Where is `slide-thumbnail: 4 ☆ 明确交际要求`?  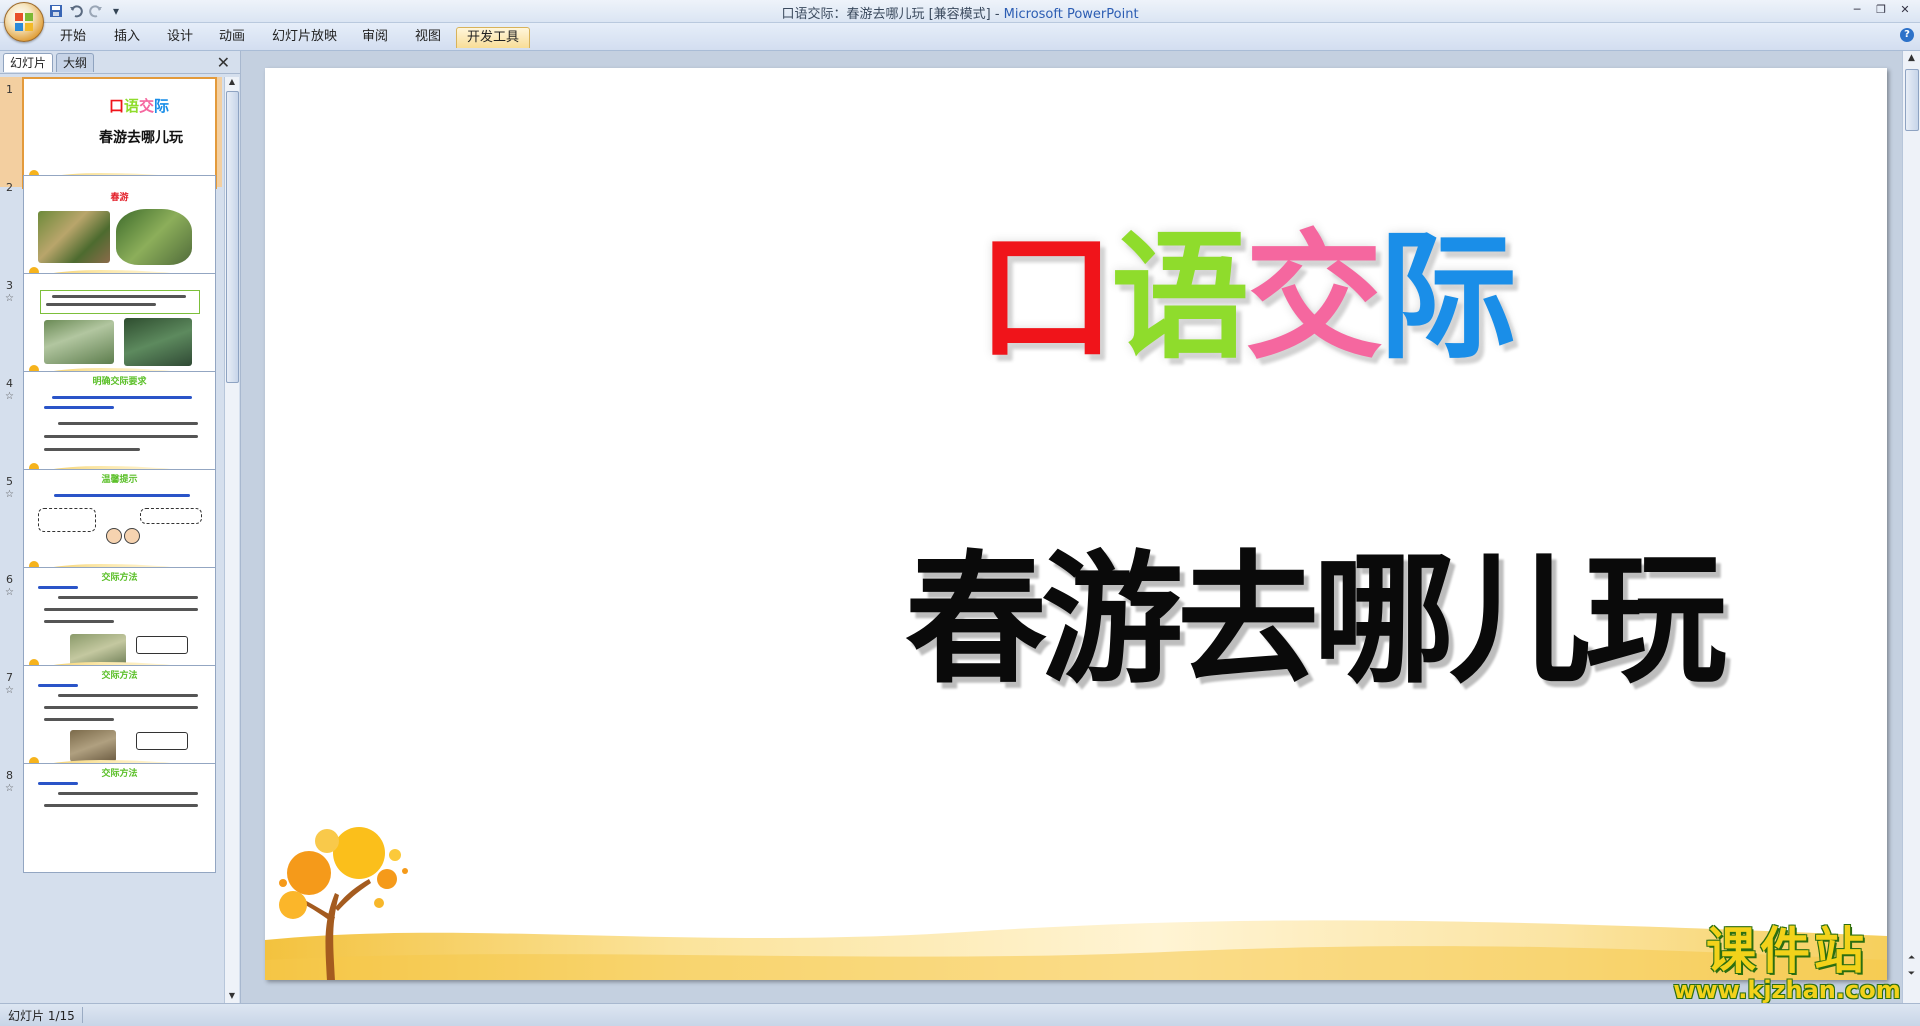 slide-thumbnail: 4 ☆ 明确交际要求 is located at coordinates (111, 426).